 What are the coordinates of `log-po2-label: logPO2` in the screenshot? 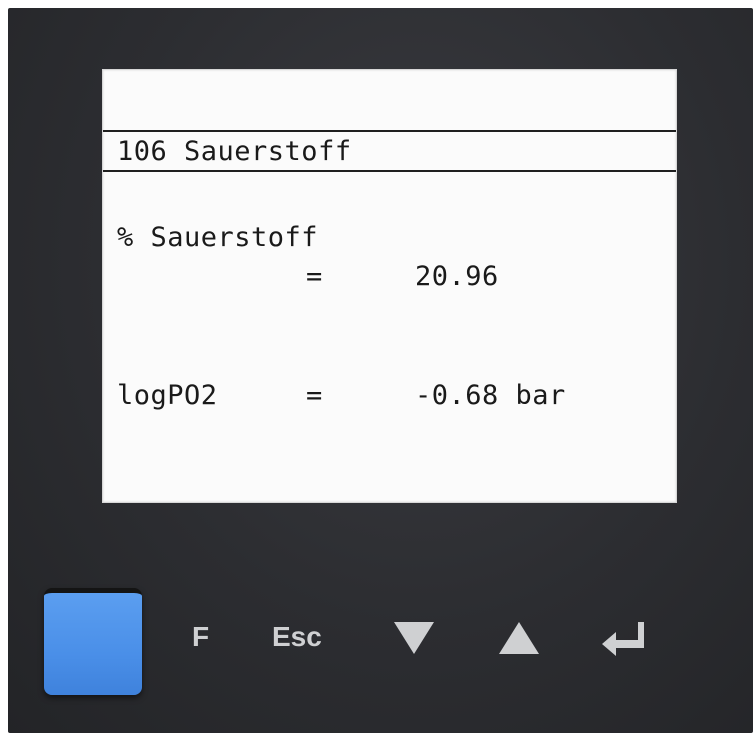 It's located at (167, 395).